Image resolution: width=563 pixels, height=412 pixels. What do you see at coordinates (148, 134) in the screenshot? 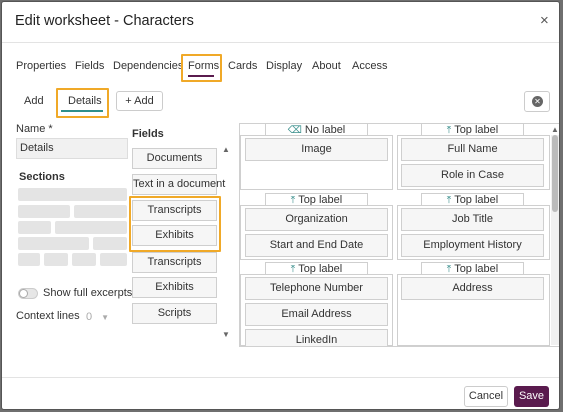
I see `fields-label: Fields` at bounding box center [148, 134].